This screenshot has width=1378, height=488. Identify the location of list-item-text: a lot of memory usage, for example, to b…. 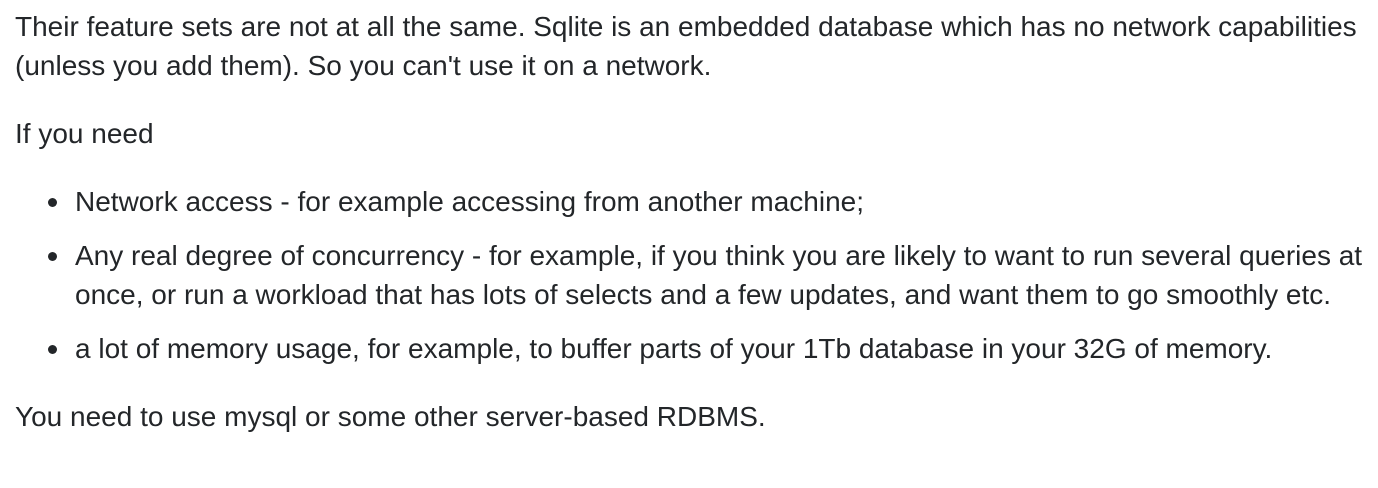
(674, 348).